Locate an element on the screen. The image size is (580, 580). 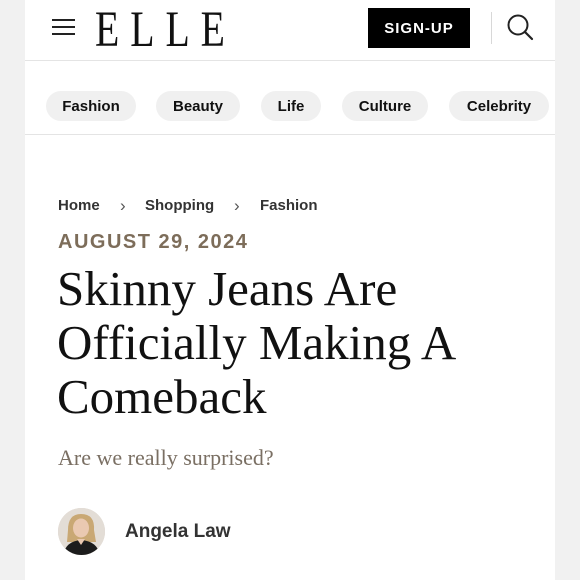
author-avatar is located at coordinates (81, 531).